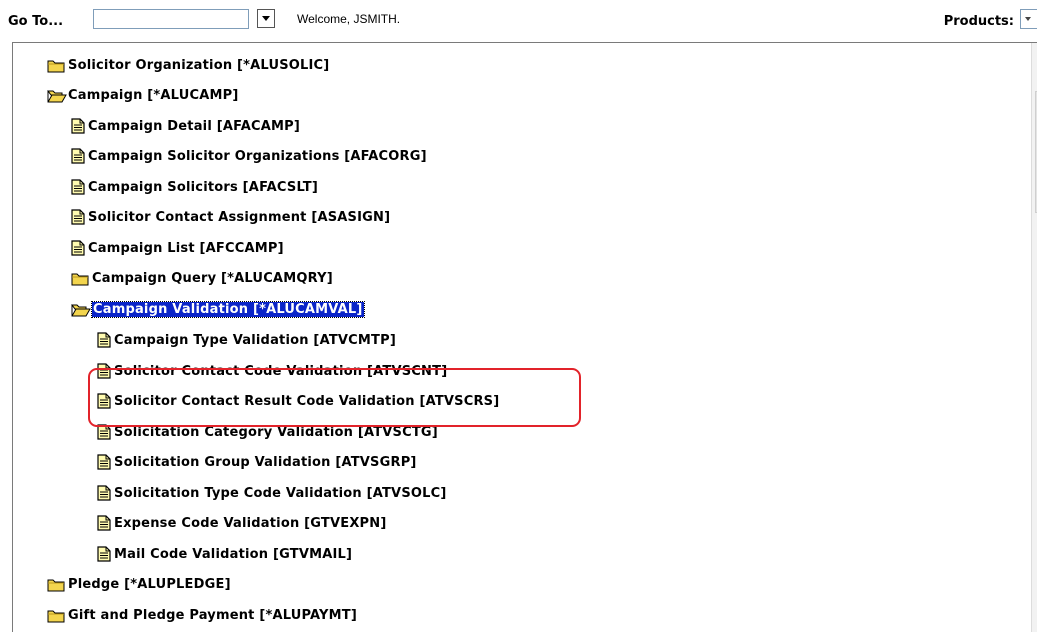 The width and height of the screenshot is (1037, 632). I want to click on products-label: Products:, so click(978, 21).